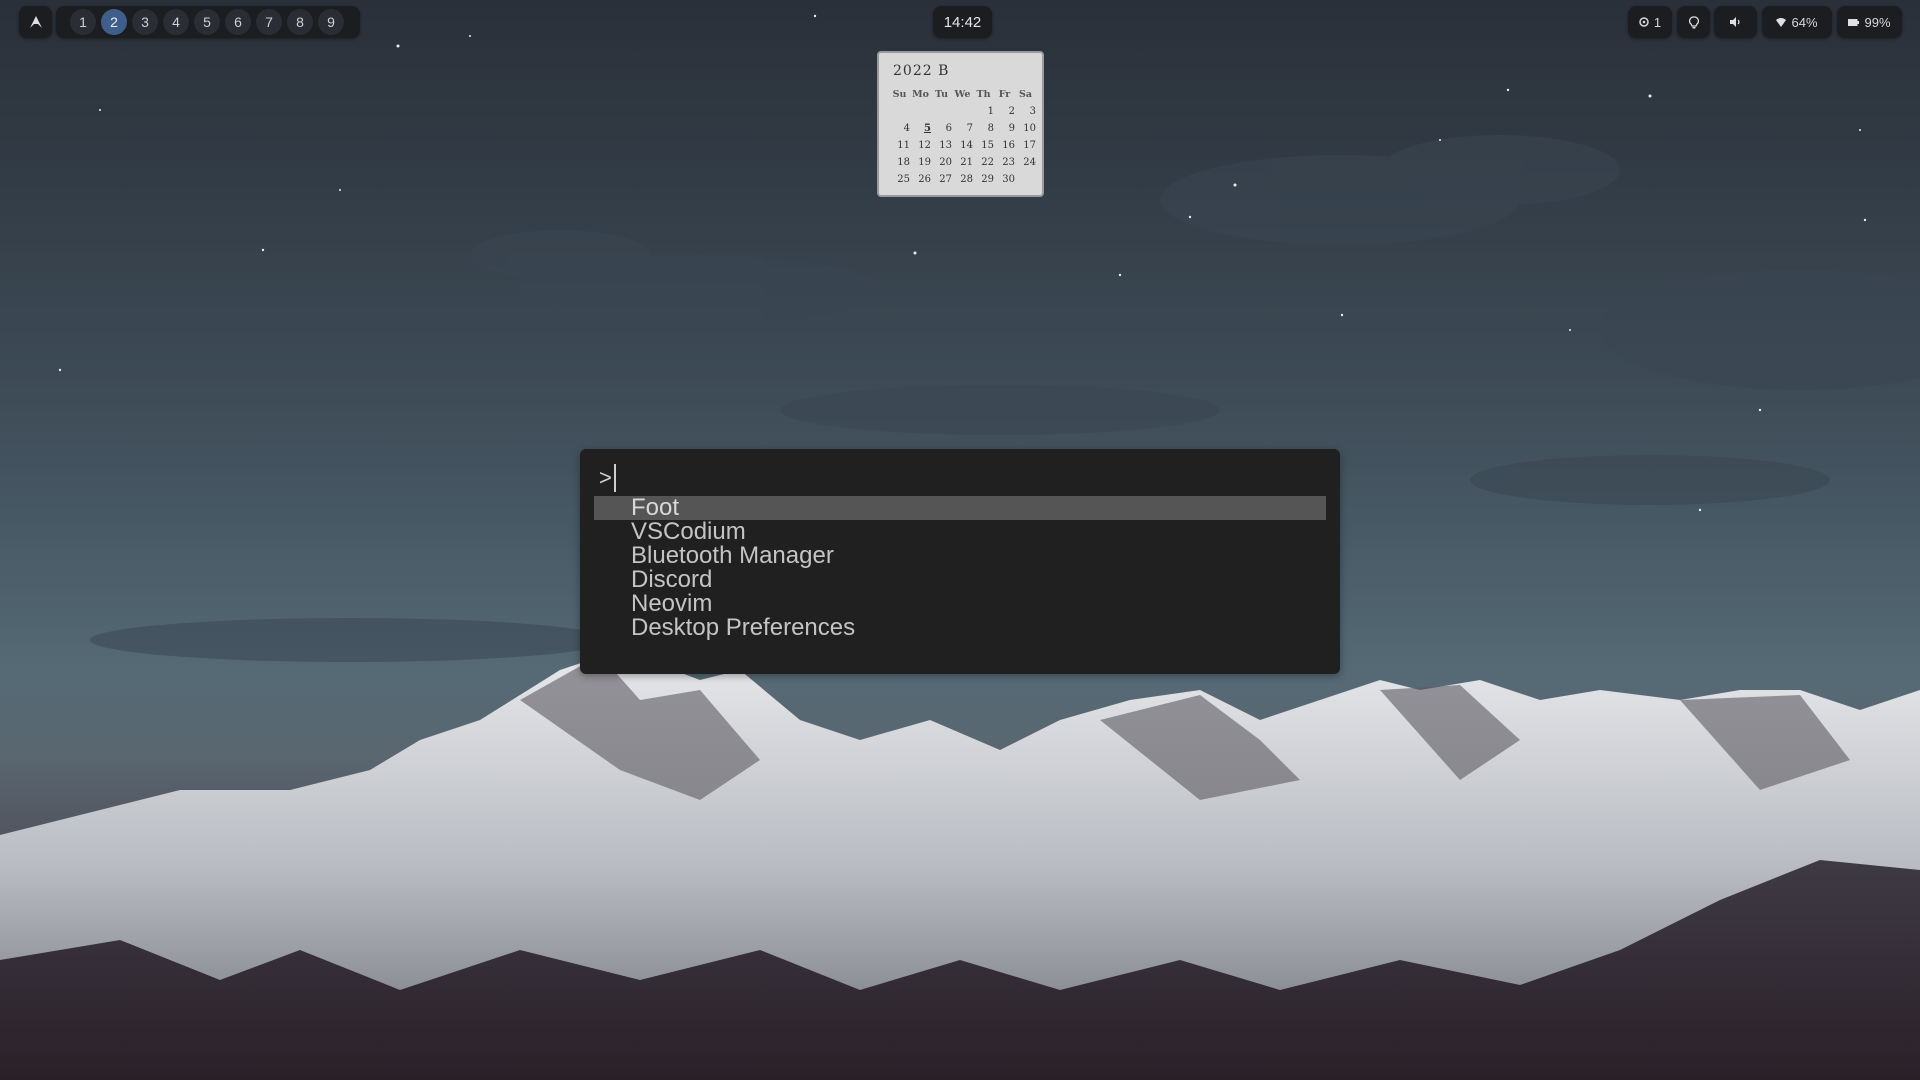  I want to click on battery-icon, so click(1854, 22).